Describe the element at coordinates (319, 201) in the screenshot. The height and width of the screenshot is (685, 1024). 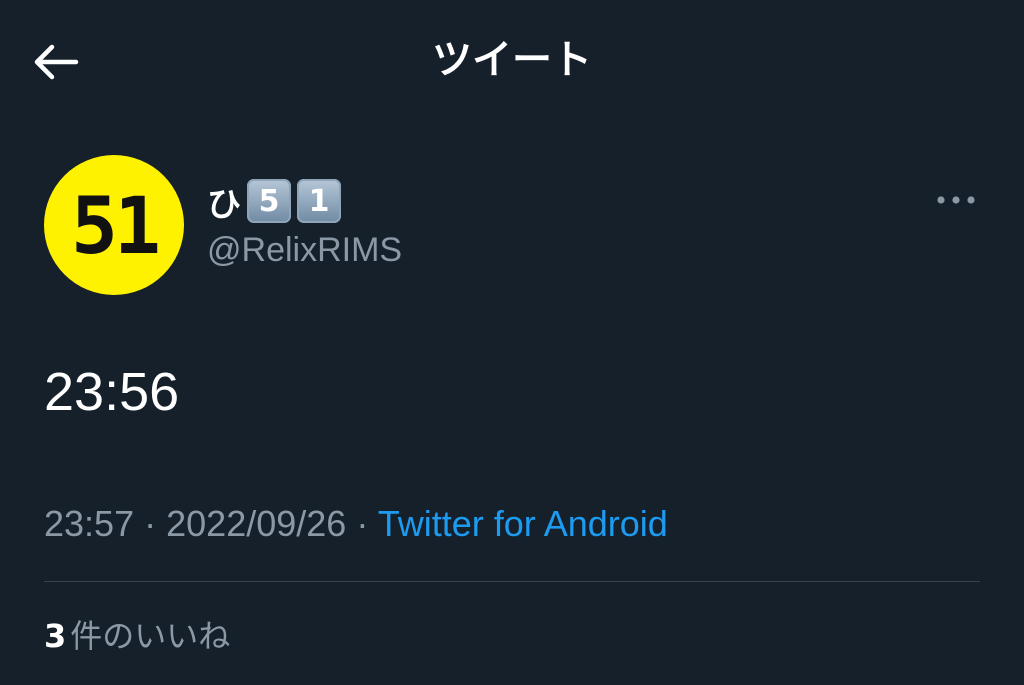
I see `keycap-one-emoji: 1` at that location.